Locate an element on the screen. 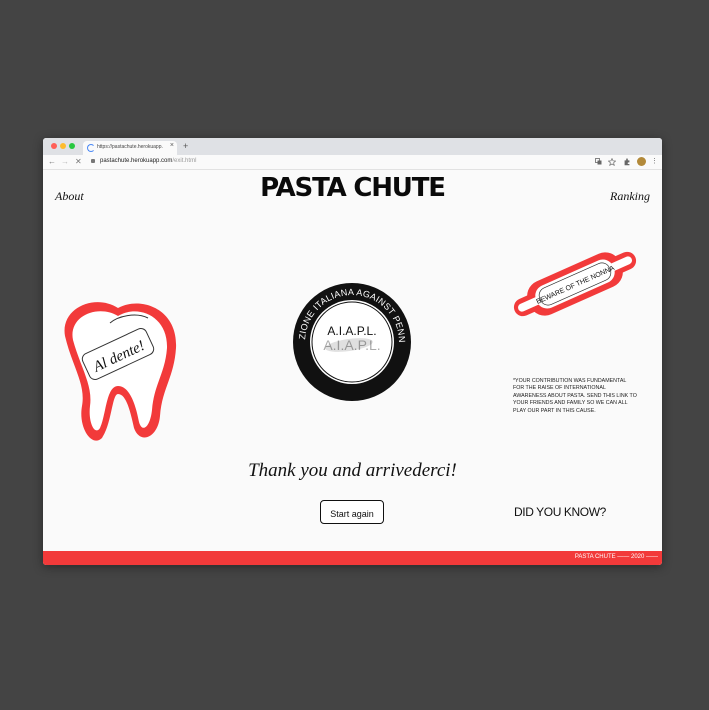  translate-icon is located at coordinates (598, 161).